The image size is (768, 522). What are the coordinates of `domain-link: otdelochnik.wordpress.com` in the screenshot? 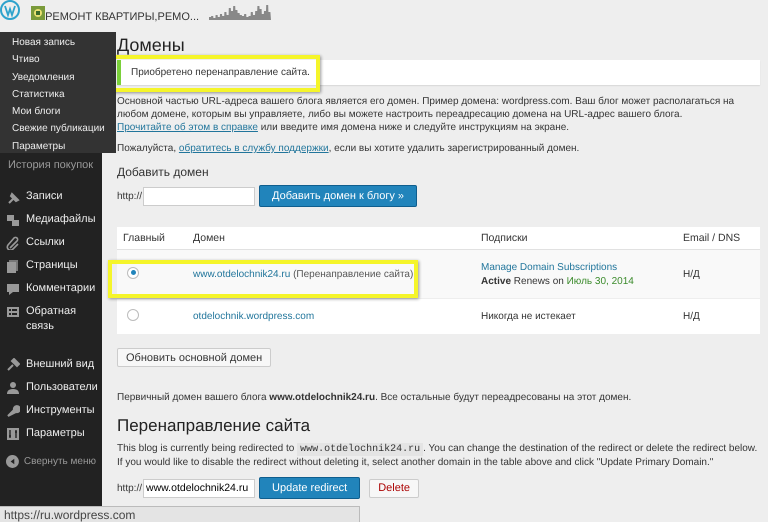 It's located at (253, 316).